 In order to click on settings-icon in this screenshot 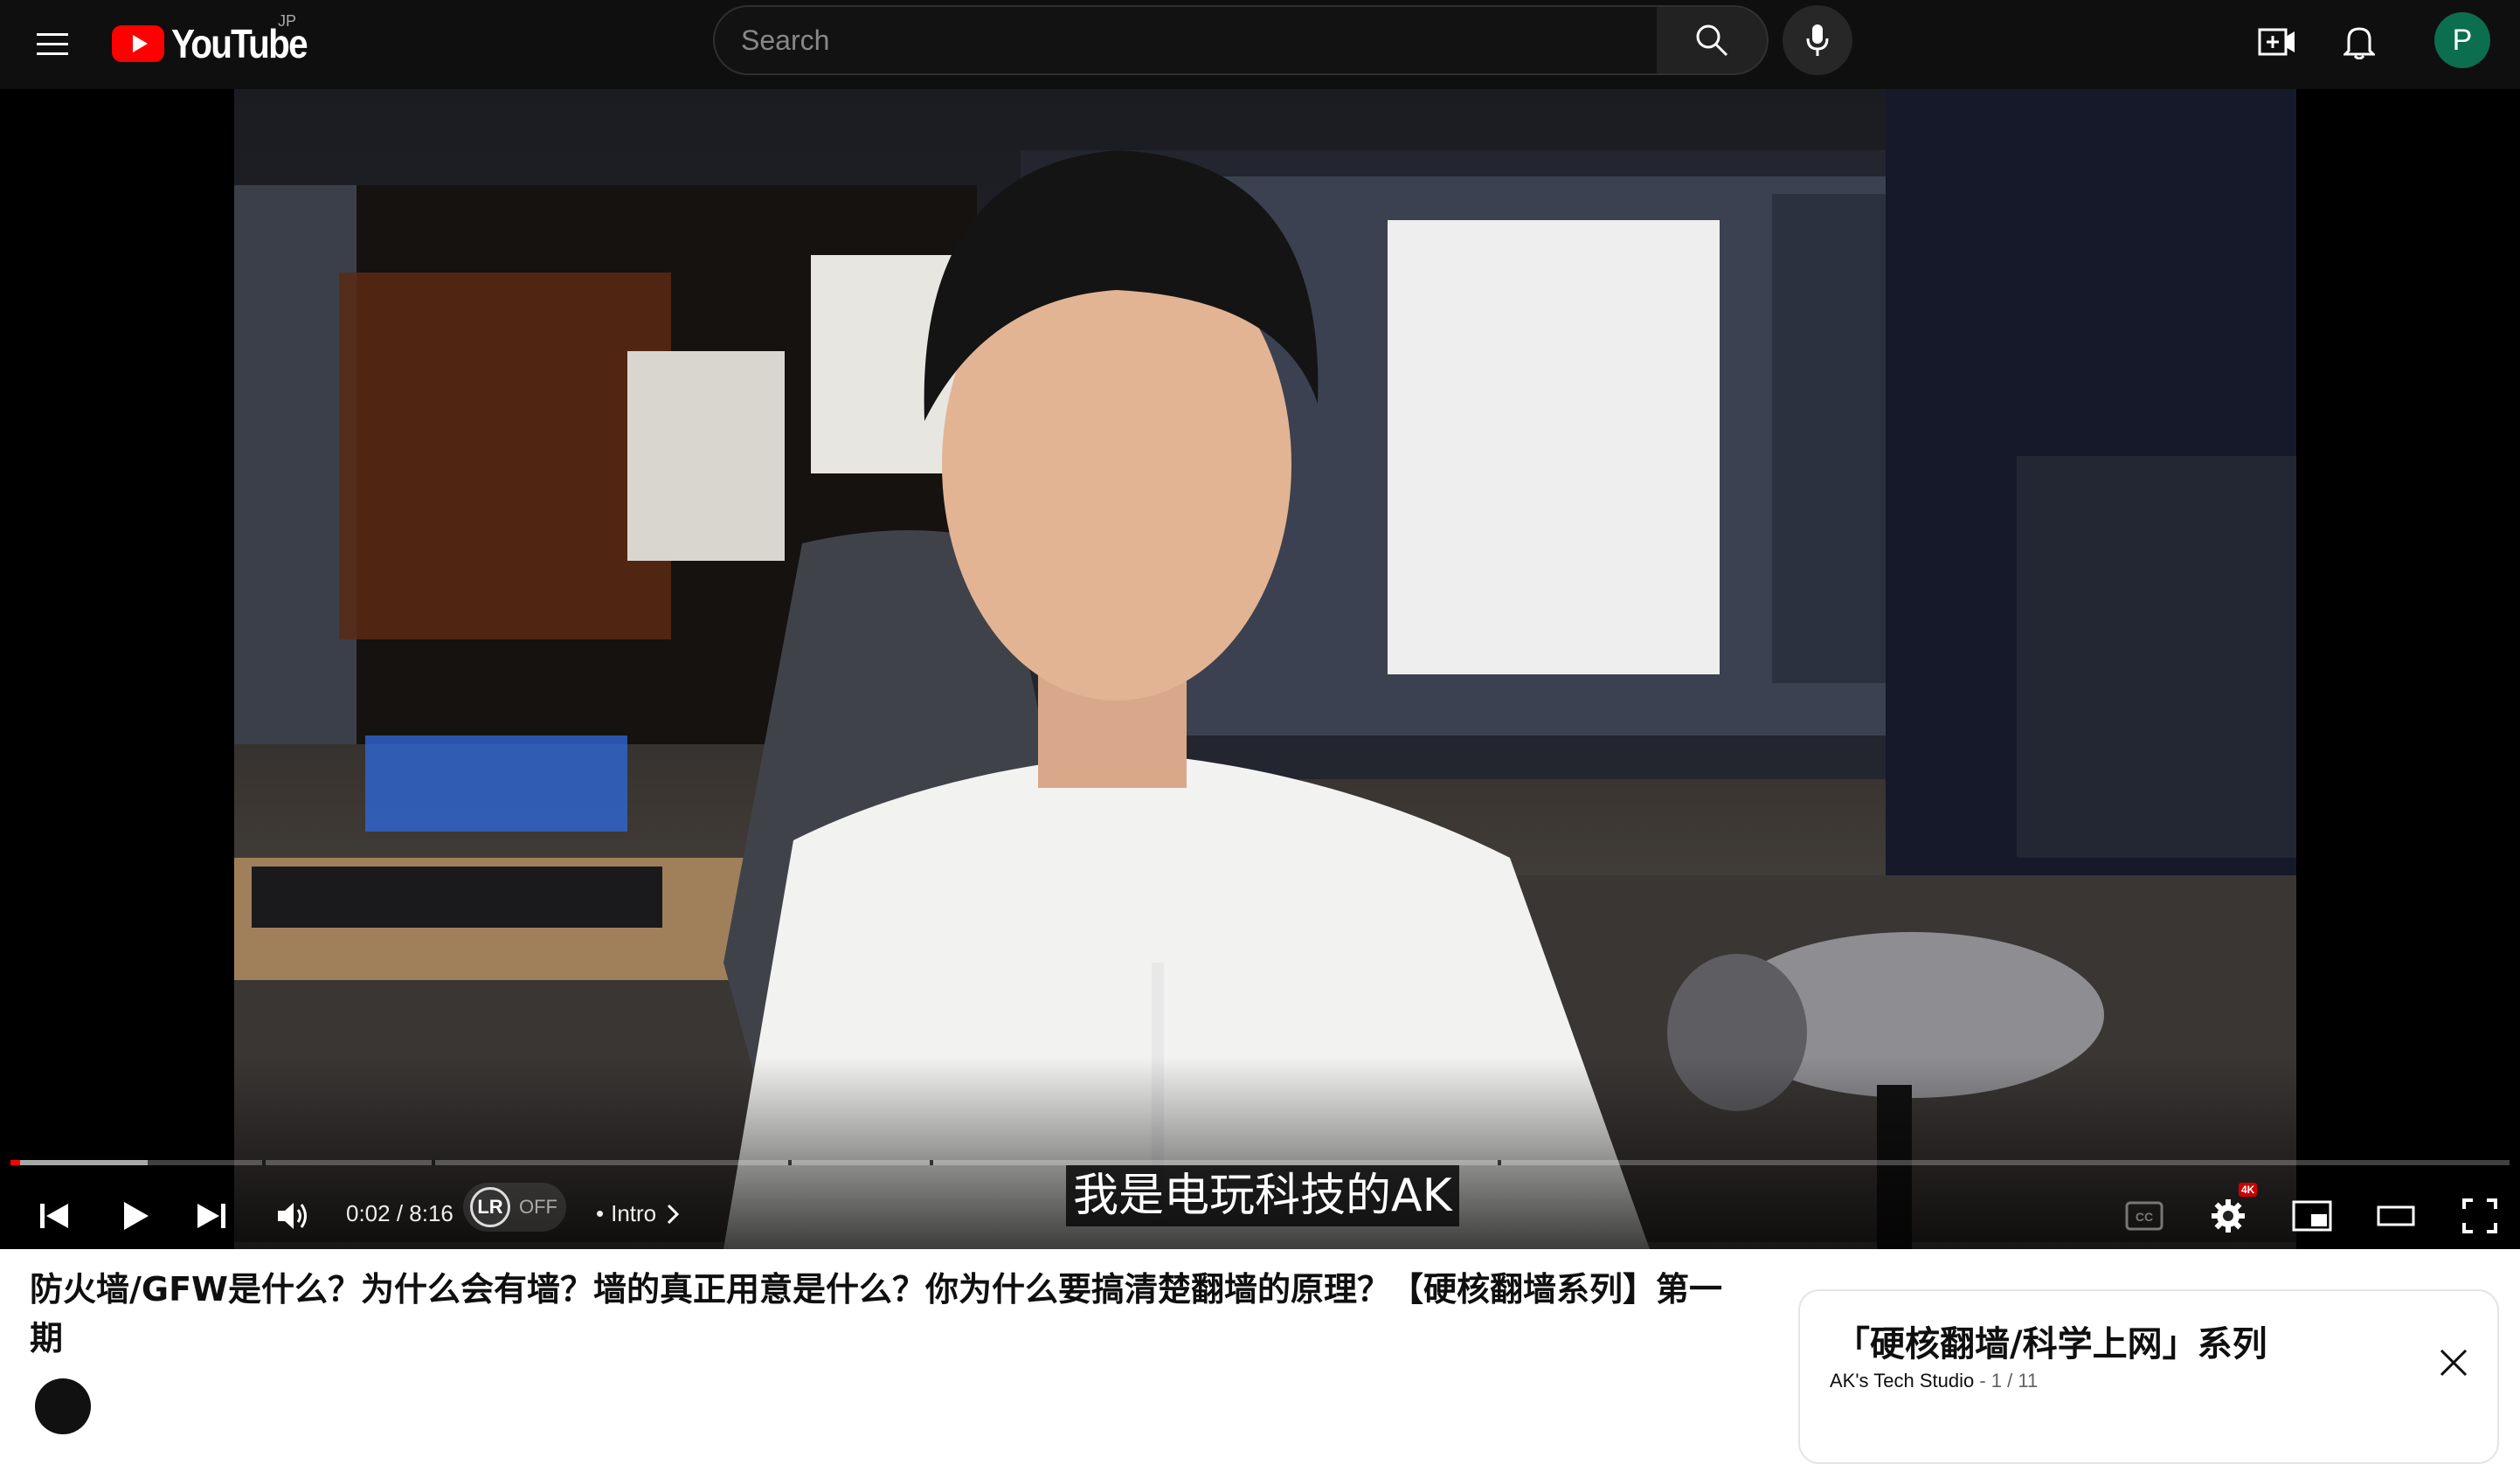, I will do `click(2228, 1216)`.